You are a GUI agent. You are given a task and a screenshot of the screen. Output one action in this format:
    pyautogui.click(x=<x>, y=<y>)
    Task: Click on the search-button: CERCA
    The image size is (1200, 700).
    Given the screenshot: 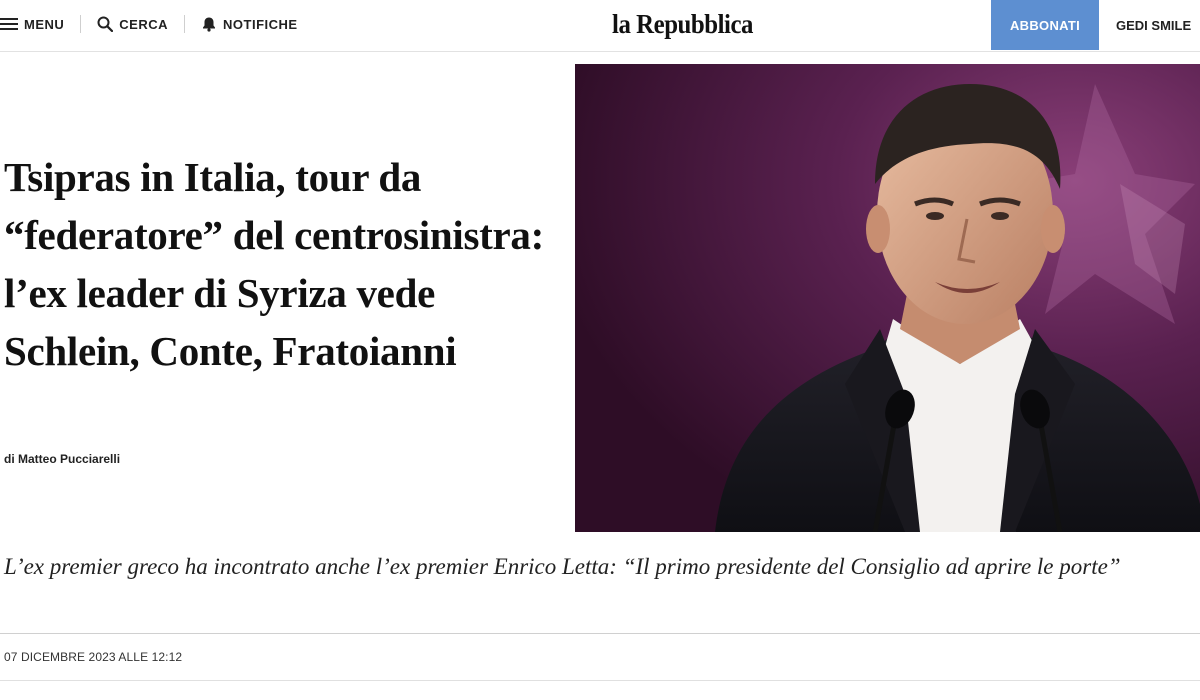 What is the action you would take?
    pyautogui.click(x=132, y=24)
    